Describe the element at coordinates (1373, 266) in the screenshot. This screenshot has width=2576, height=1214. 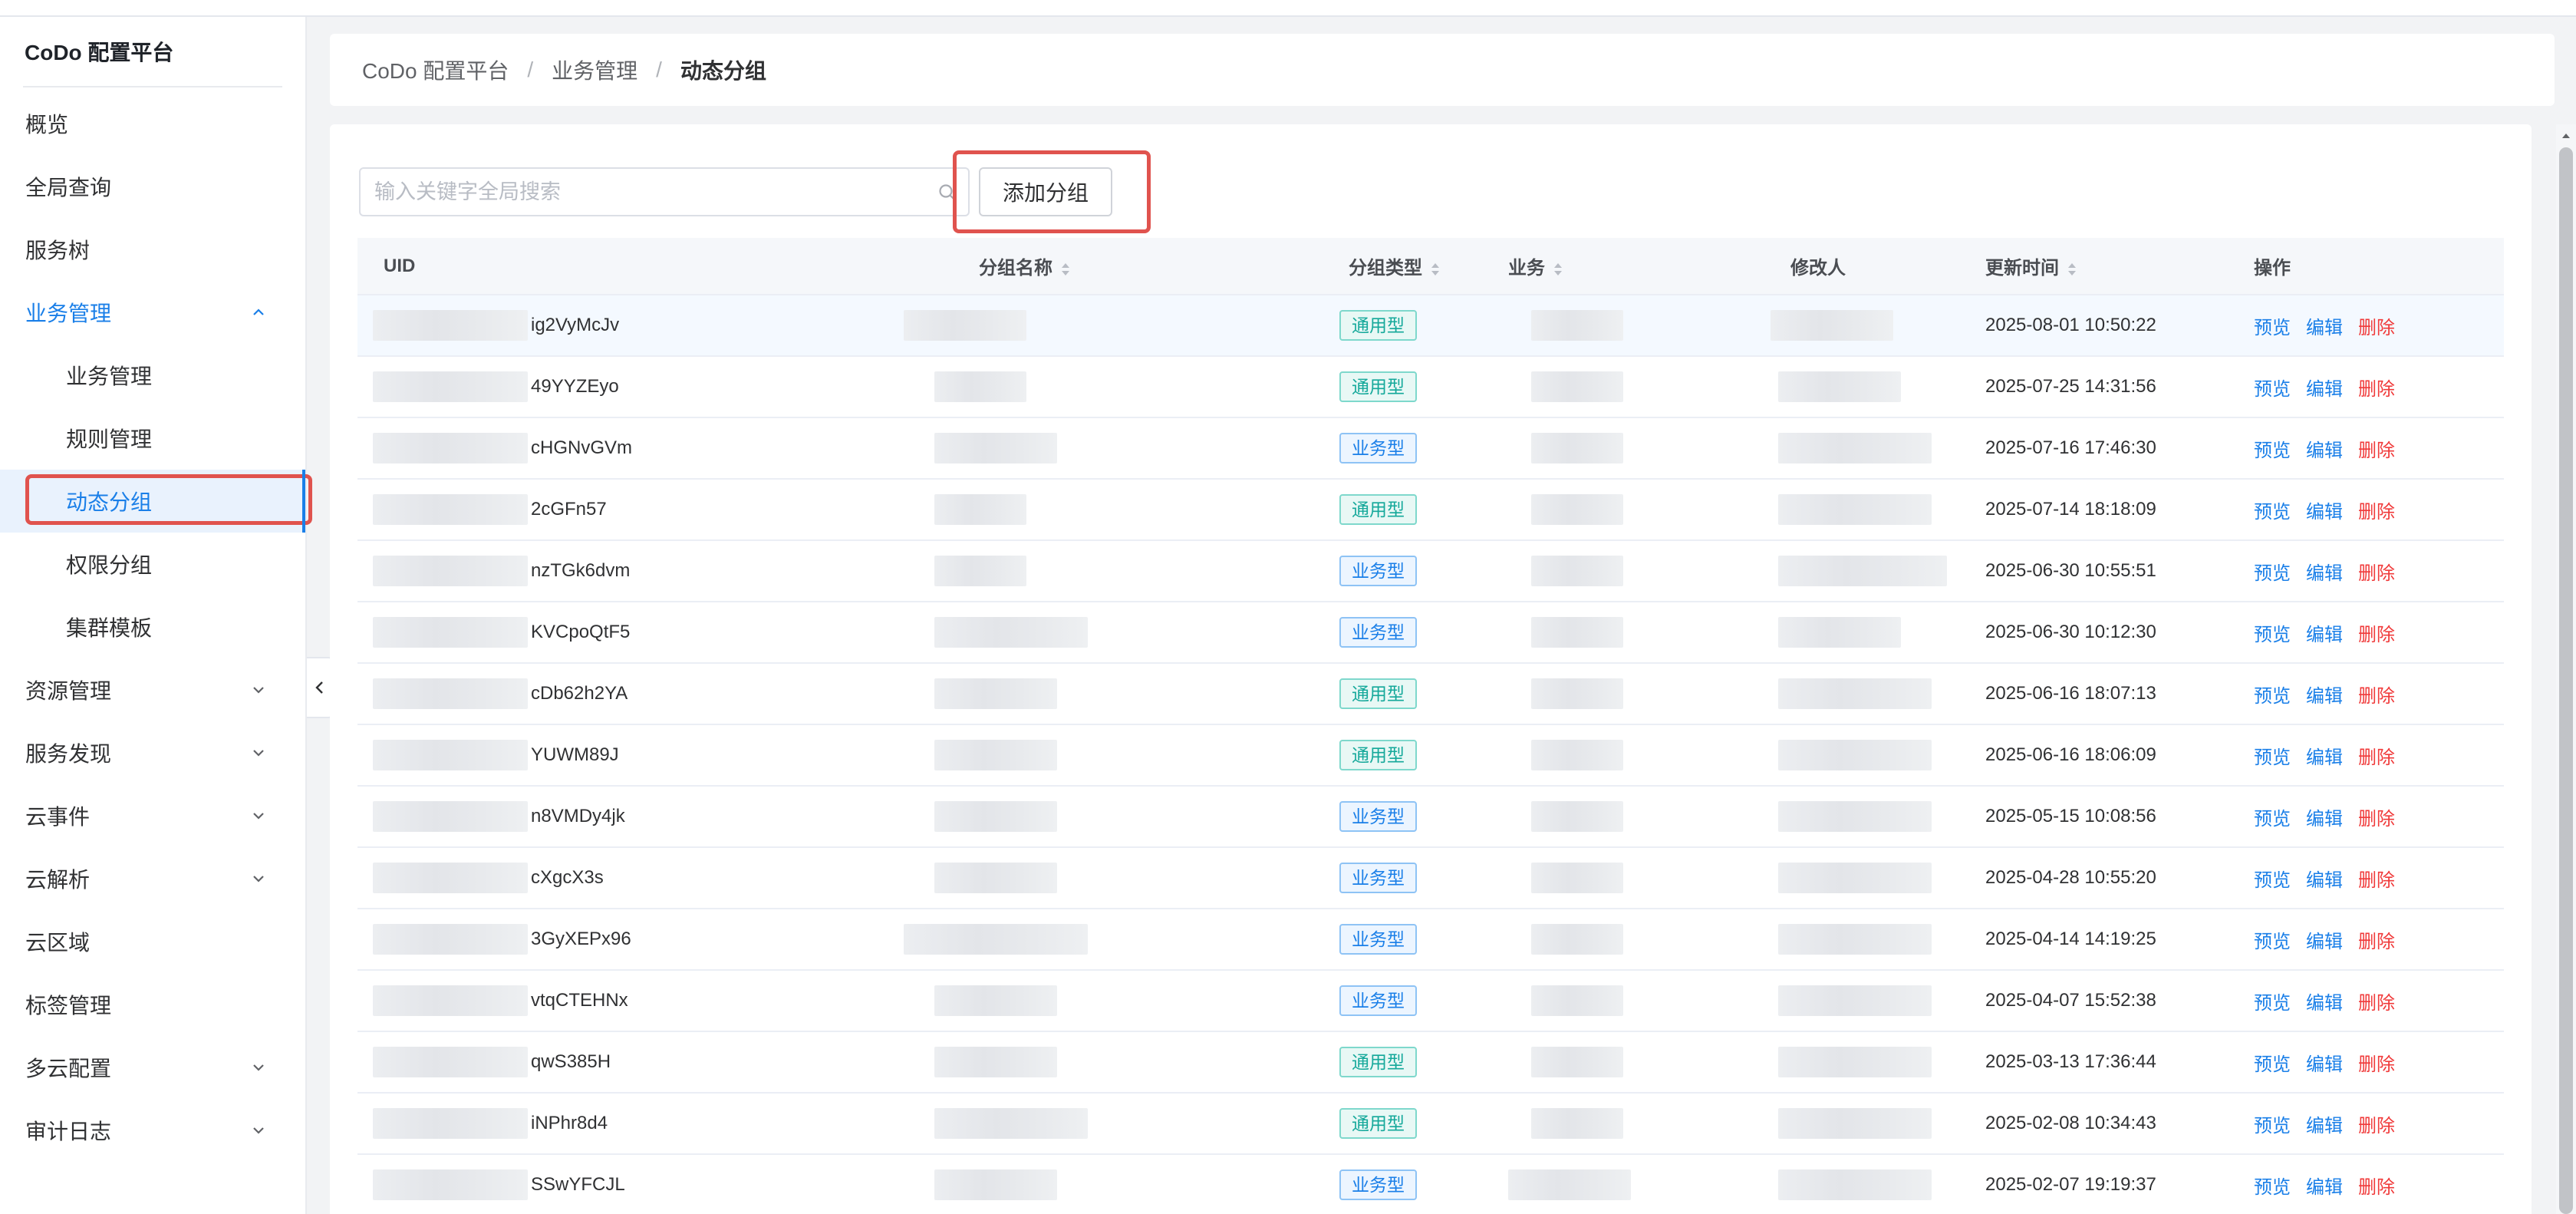
I see `column-header: 分组类型` at that location.